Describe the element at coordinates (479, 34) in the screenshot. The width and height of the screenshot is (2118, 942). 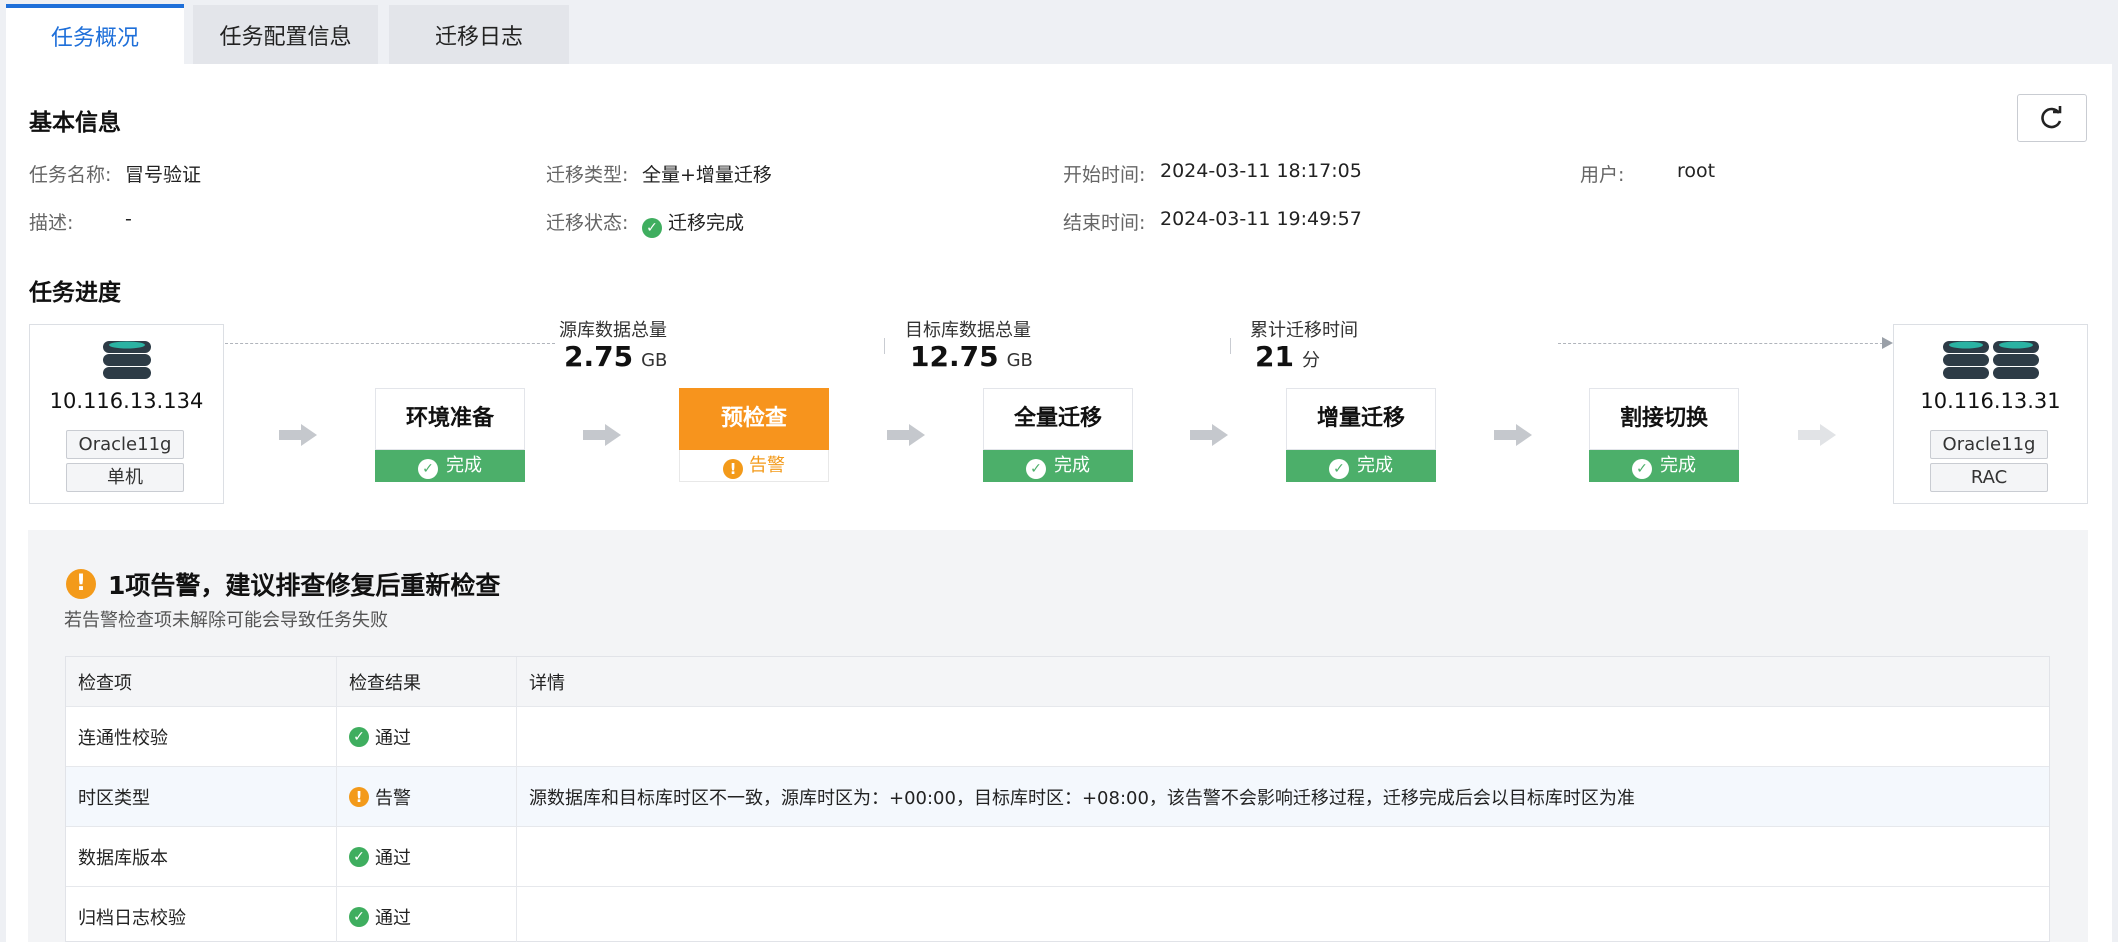
I see `tab-logs: 迁移日志` at that location.